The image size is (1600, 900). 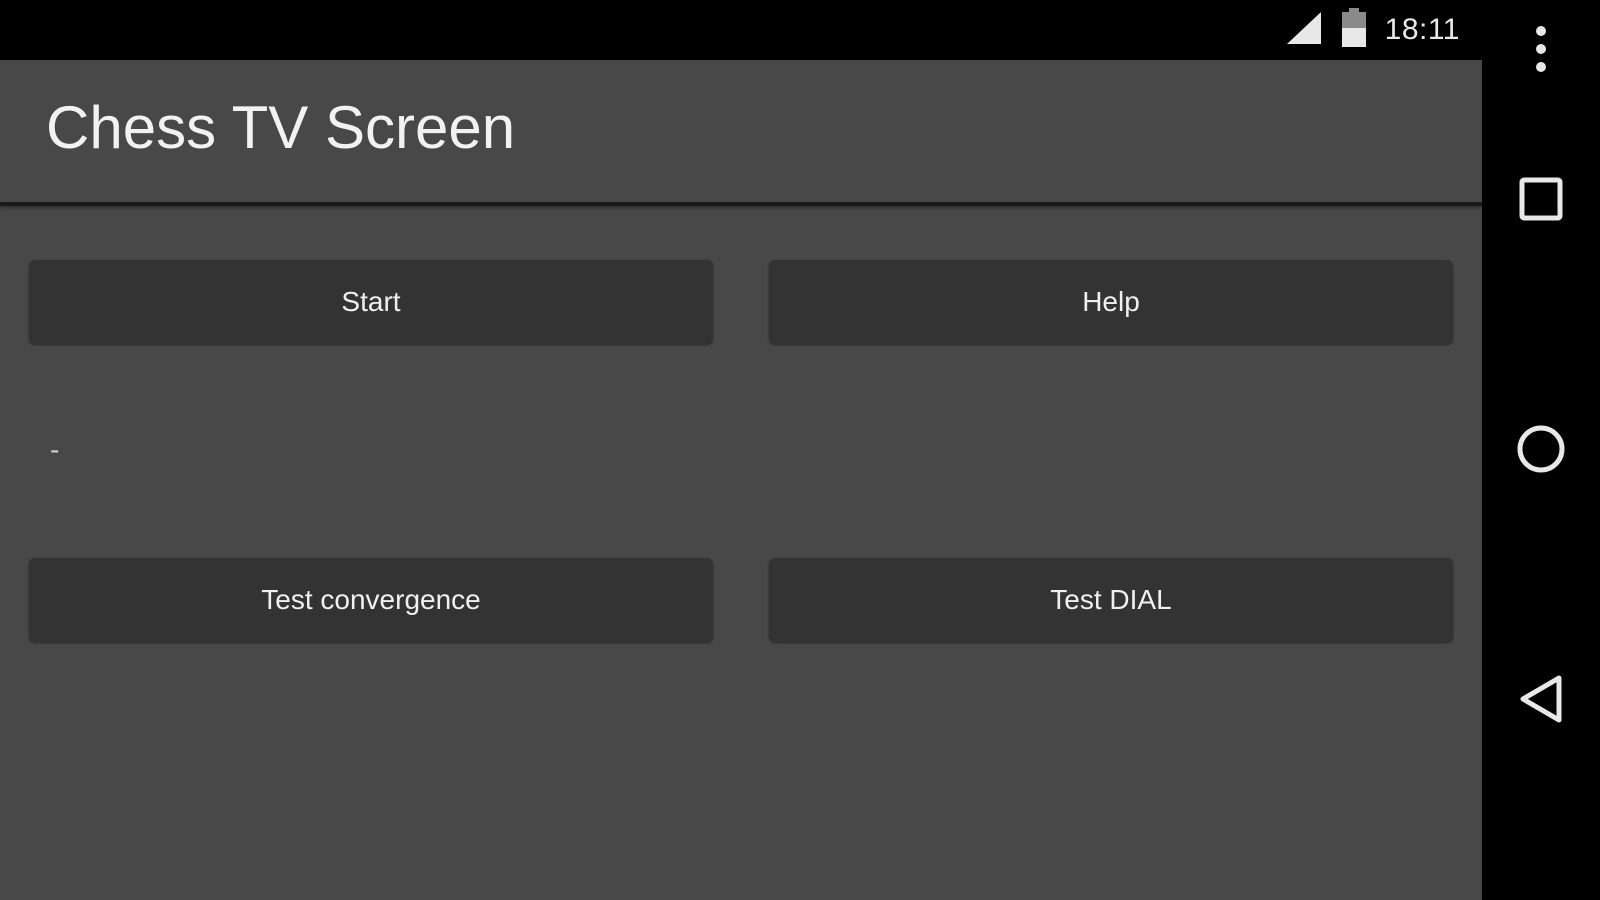 I want to click on home-icon, so click(x=1541, y=451).